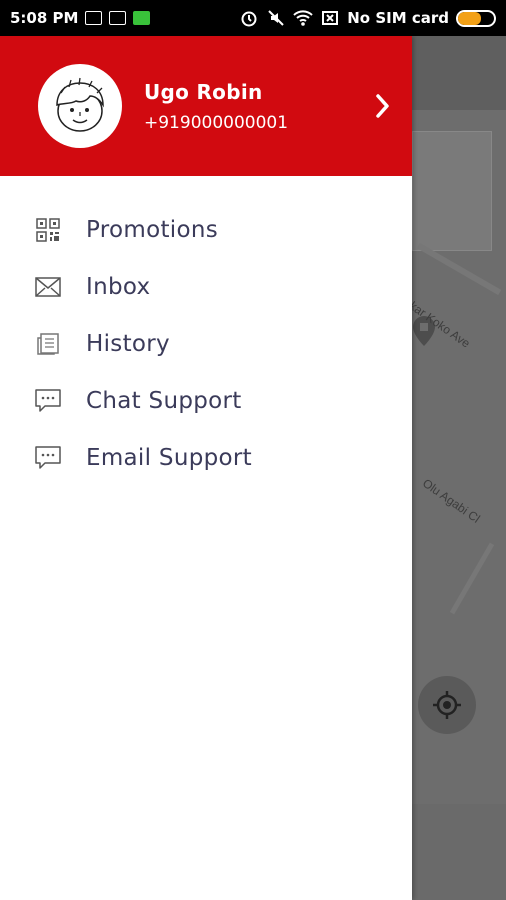  I want to click on history-icon, so click(48, 344).